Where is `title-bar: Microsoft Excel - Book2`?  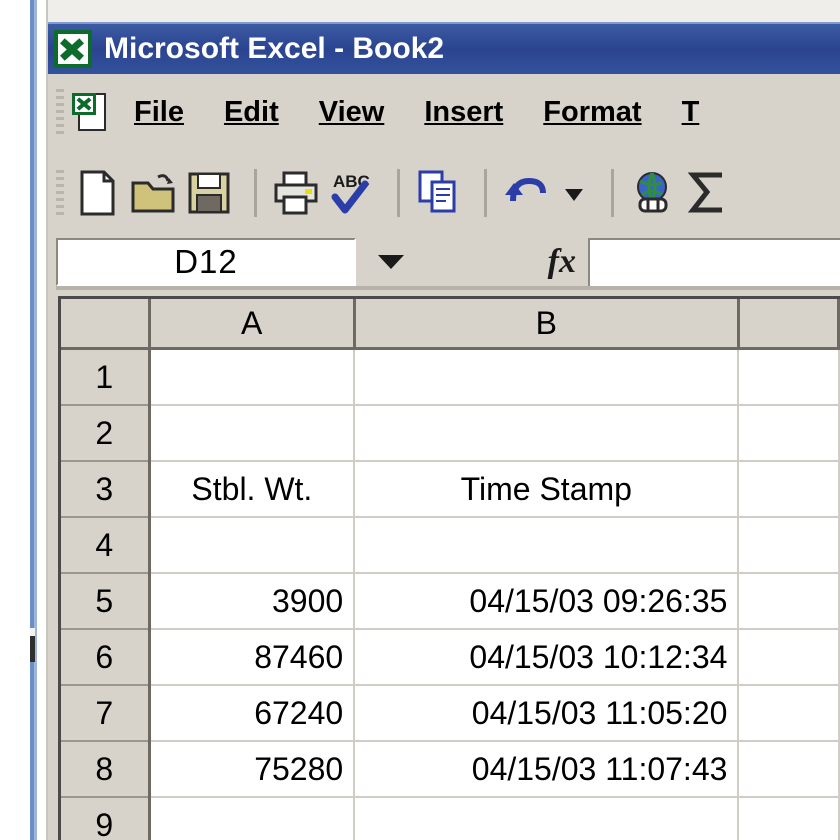 title-bar: Microsoft Excel - Book2 is located at coordinates (444, 48).